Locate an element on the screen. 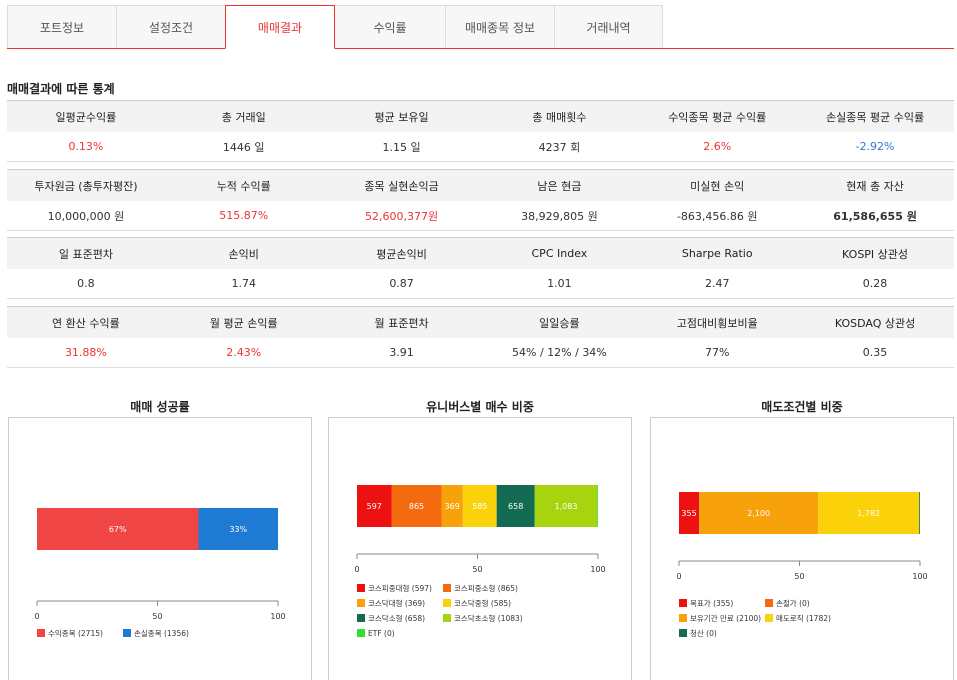 The width and height of the screenshot is (957, 680). stat-label: 고점대비횡보비율 is located at coordinates (717, 323).